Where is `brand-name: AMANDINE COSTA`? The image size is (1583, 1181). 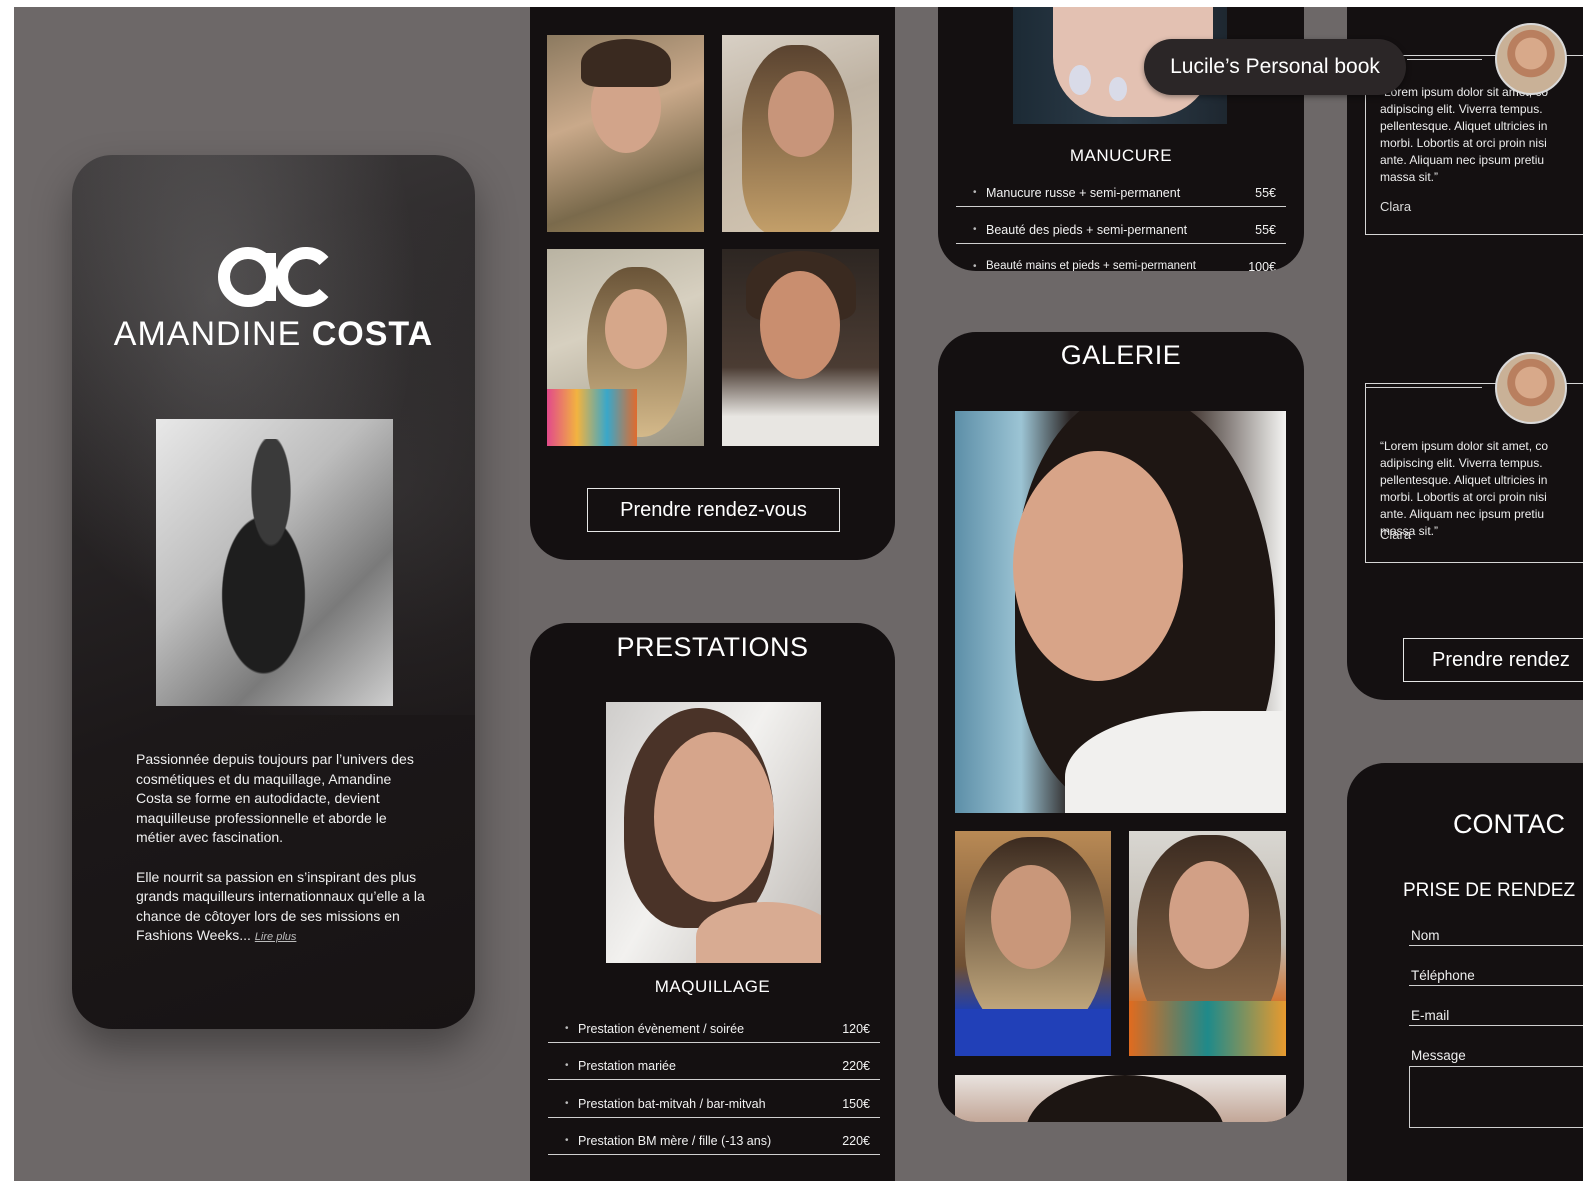
brand-name: AMANDINE COSTA is located at coordinates (273, 334).